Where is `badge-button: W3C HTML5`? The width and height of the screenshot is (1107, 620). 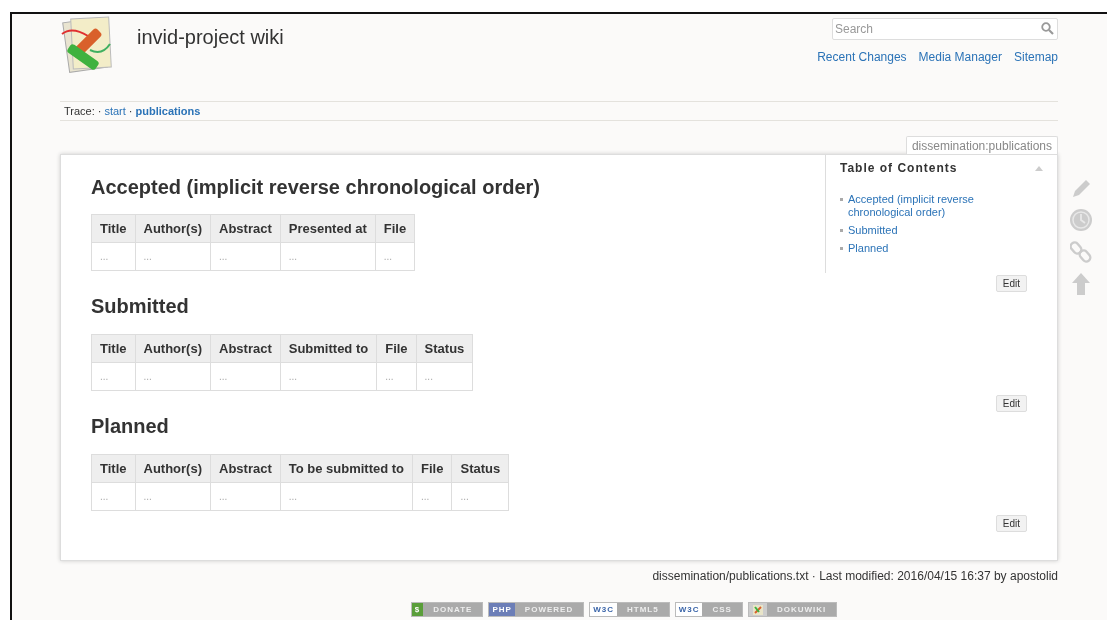
badge-button: W3C HTML5 is located at coordinates (629, 609).